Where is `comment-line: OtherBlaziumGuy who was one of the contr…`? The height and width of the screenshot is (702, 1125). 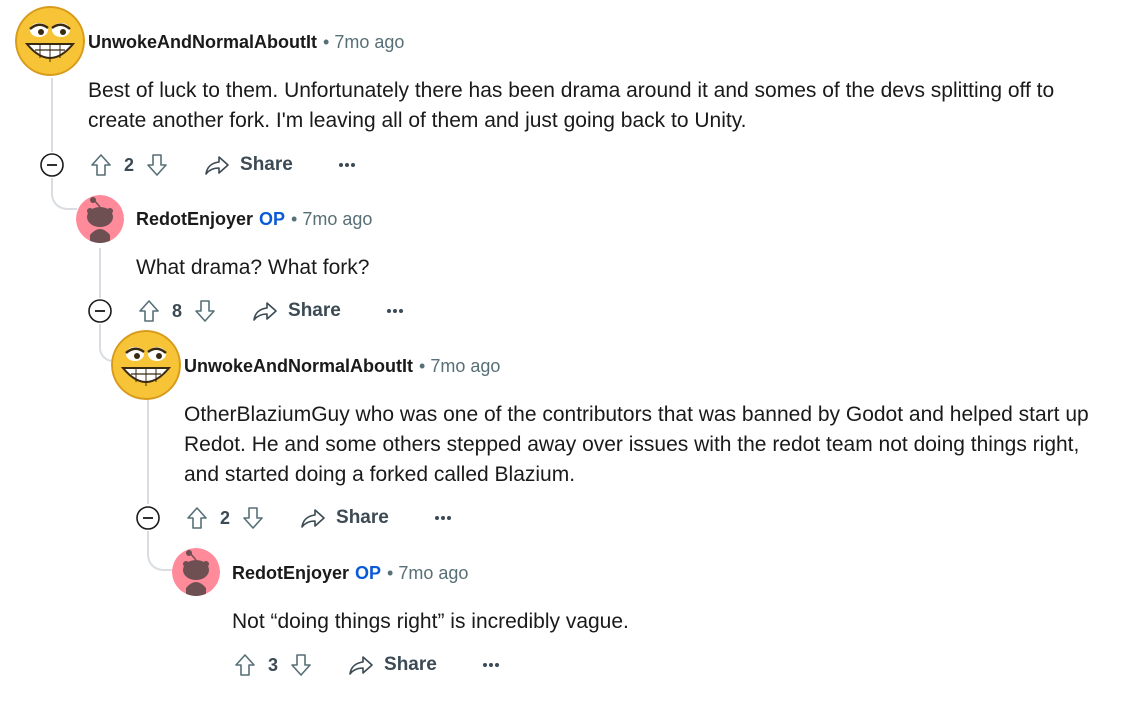
comment-line: OtherBlaziumGuy who was one of the contr… is located at coordinates (636, 414).